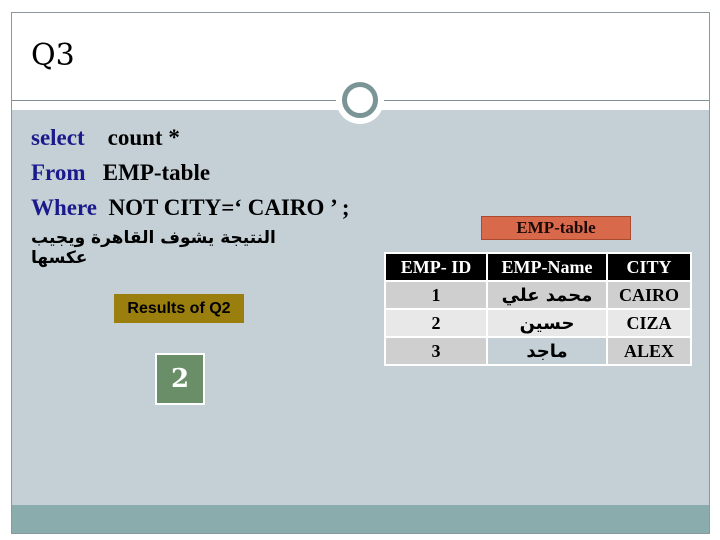 The image size is (720, 540). I want to click on cell-emp-name: محمد علي, so click(547, 295).